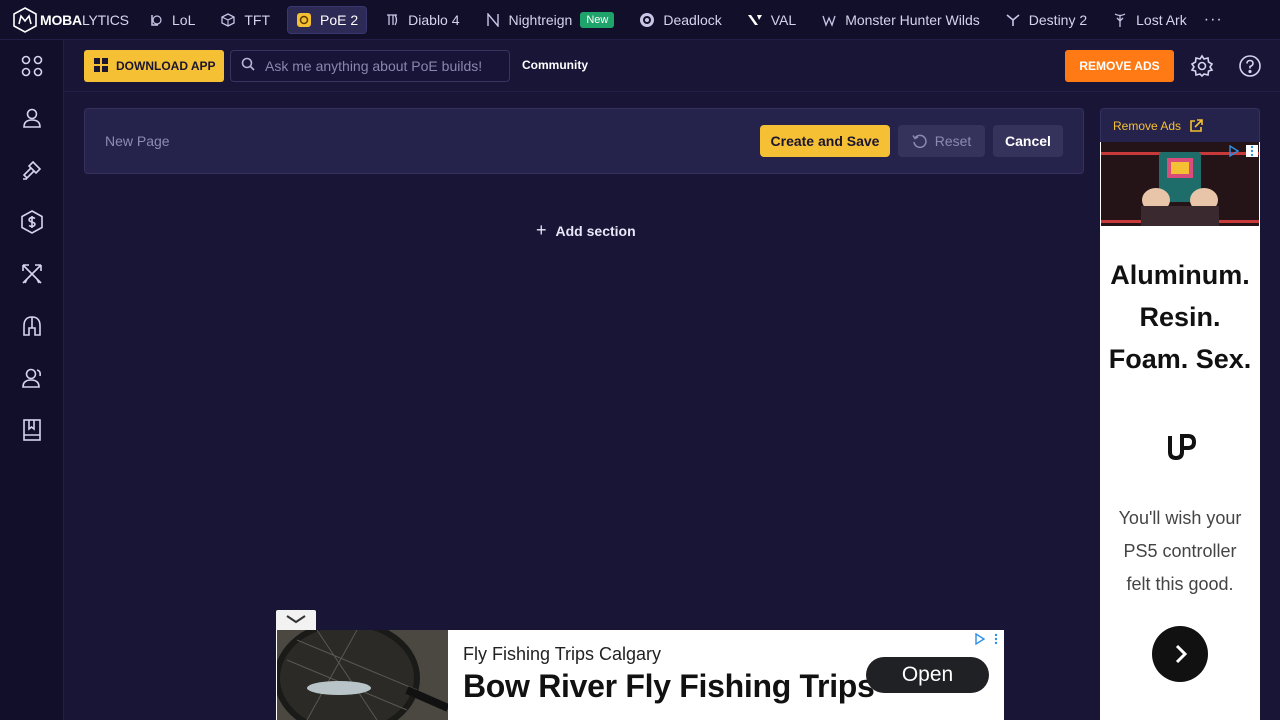 The image size is (1280, 720). I want to click on sidebar-economy-icon, so click(32, 222).